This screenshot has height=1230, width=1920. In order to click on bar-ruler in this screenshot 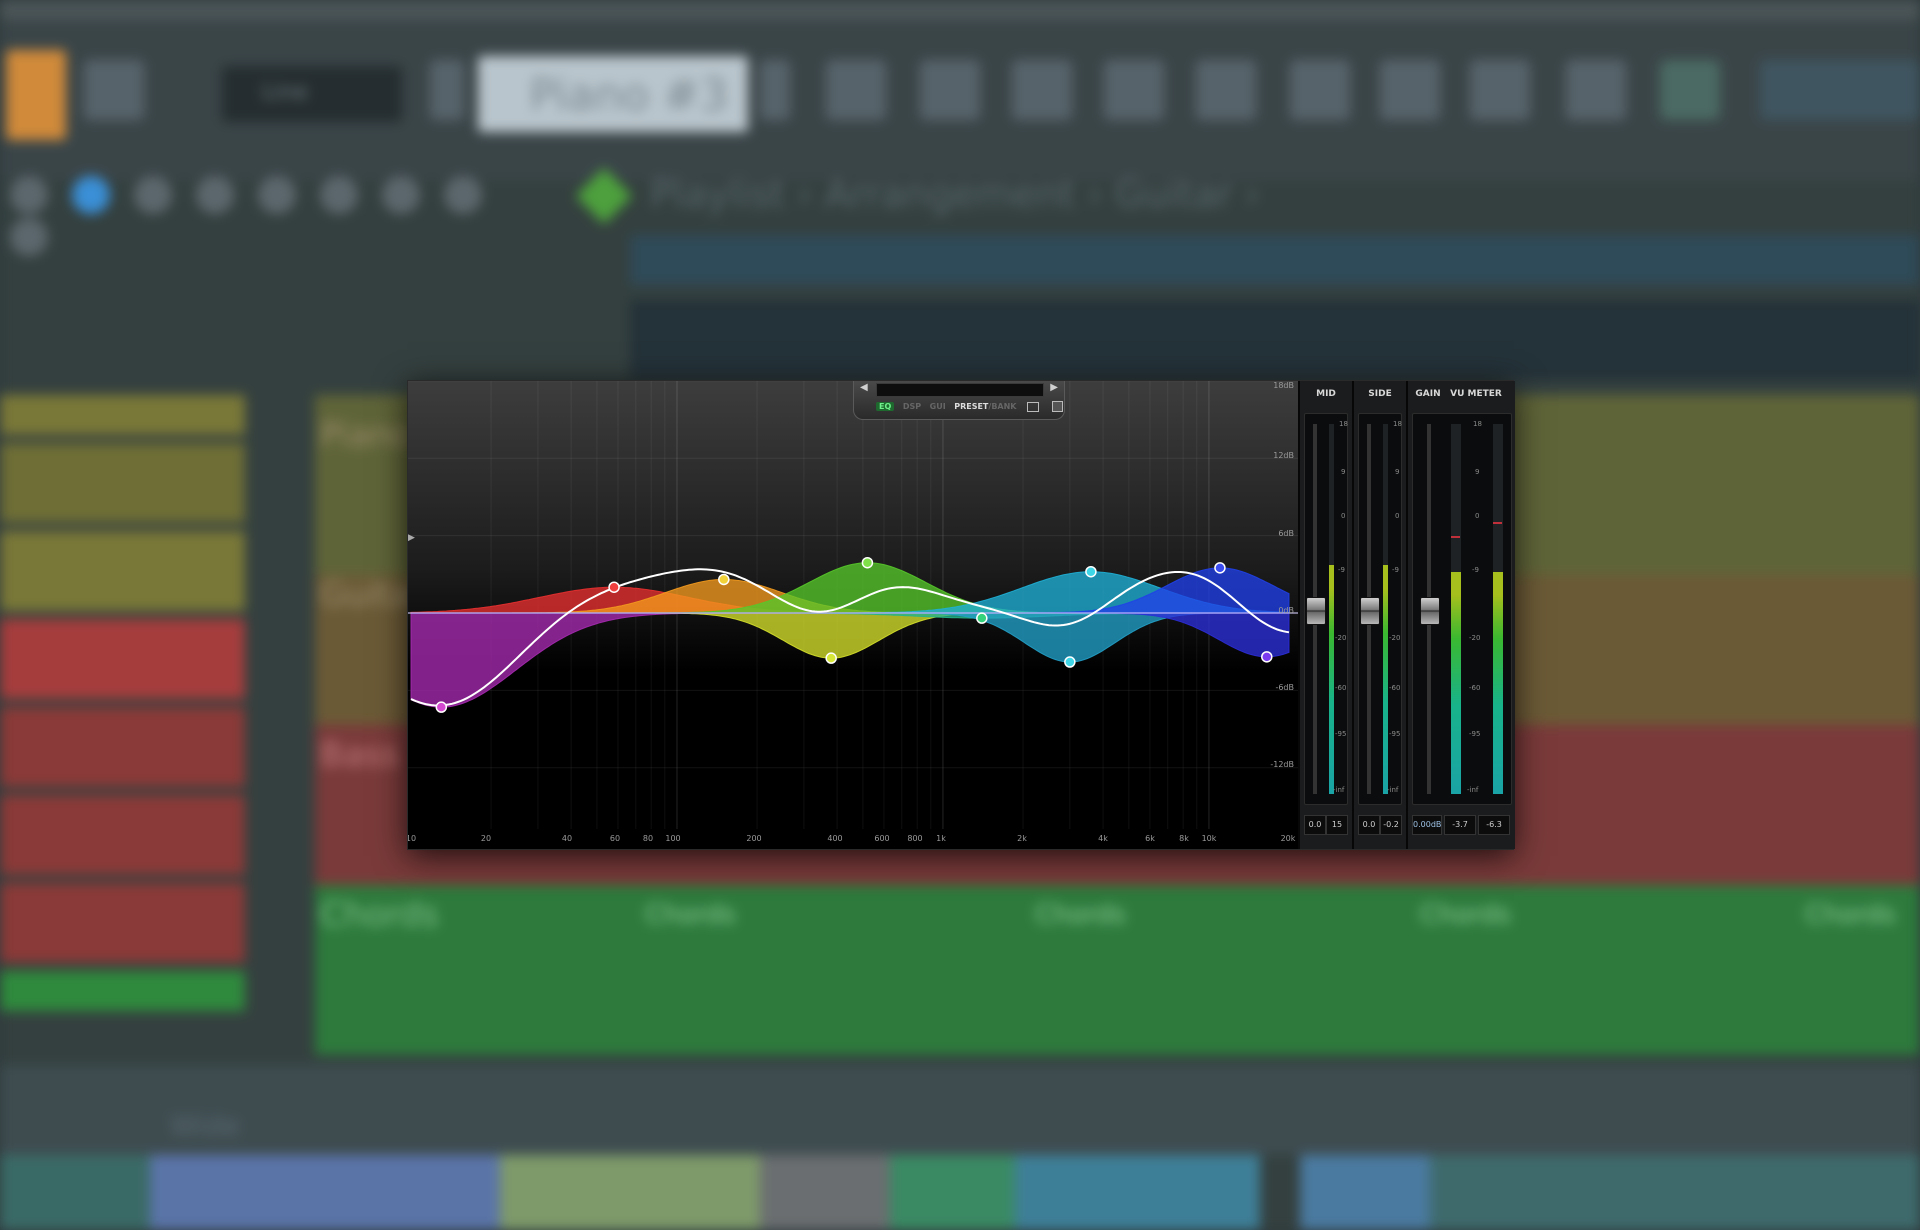, I will do `click(1275, 340)`.